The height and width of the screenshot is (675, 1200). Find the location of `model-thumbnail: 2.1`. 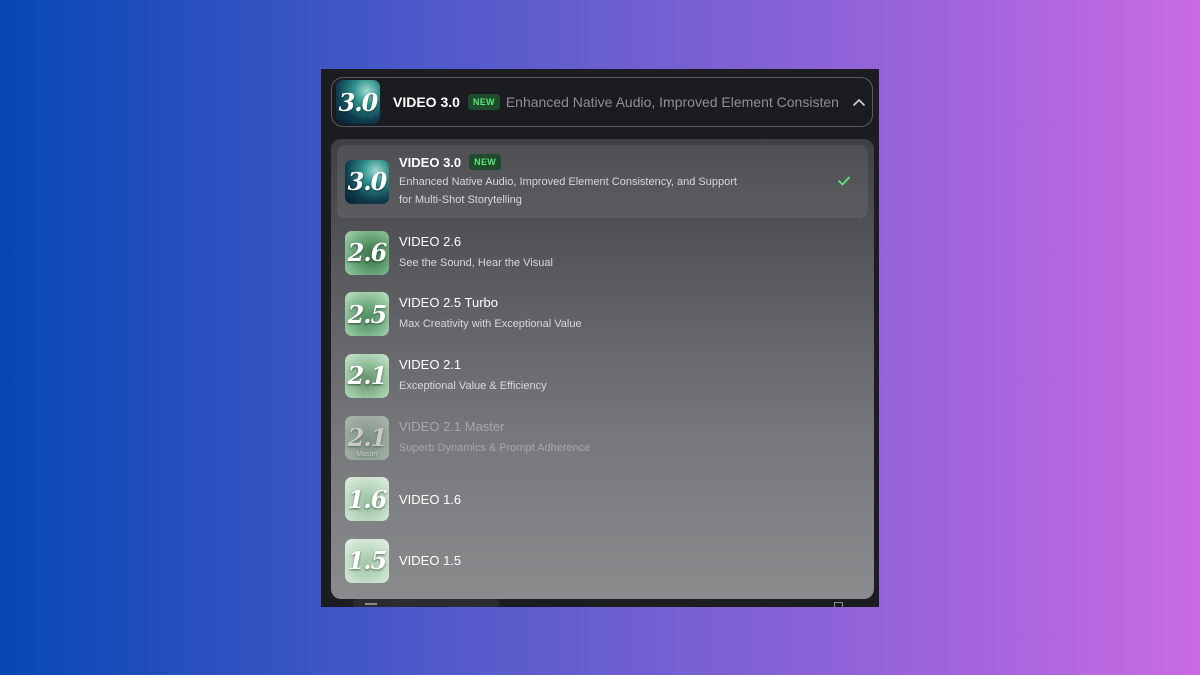

model-thumbnail: 2.1 is located at coordinates (367, 375).